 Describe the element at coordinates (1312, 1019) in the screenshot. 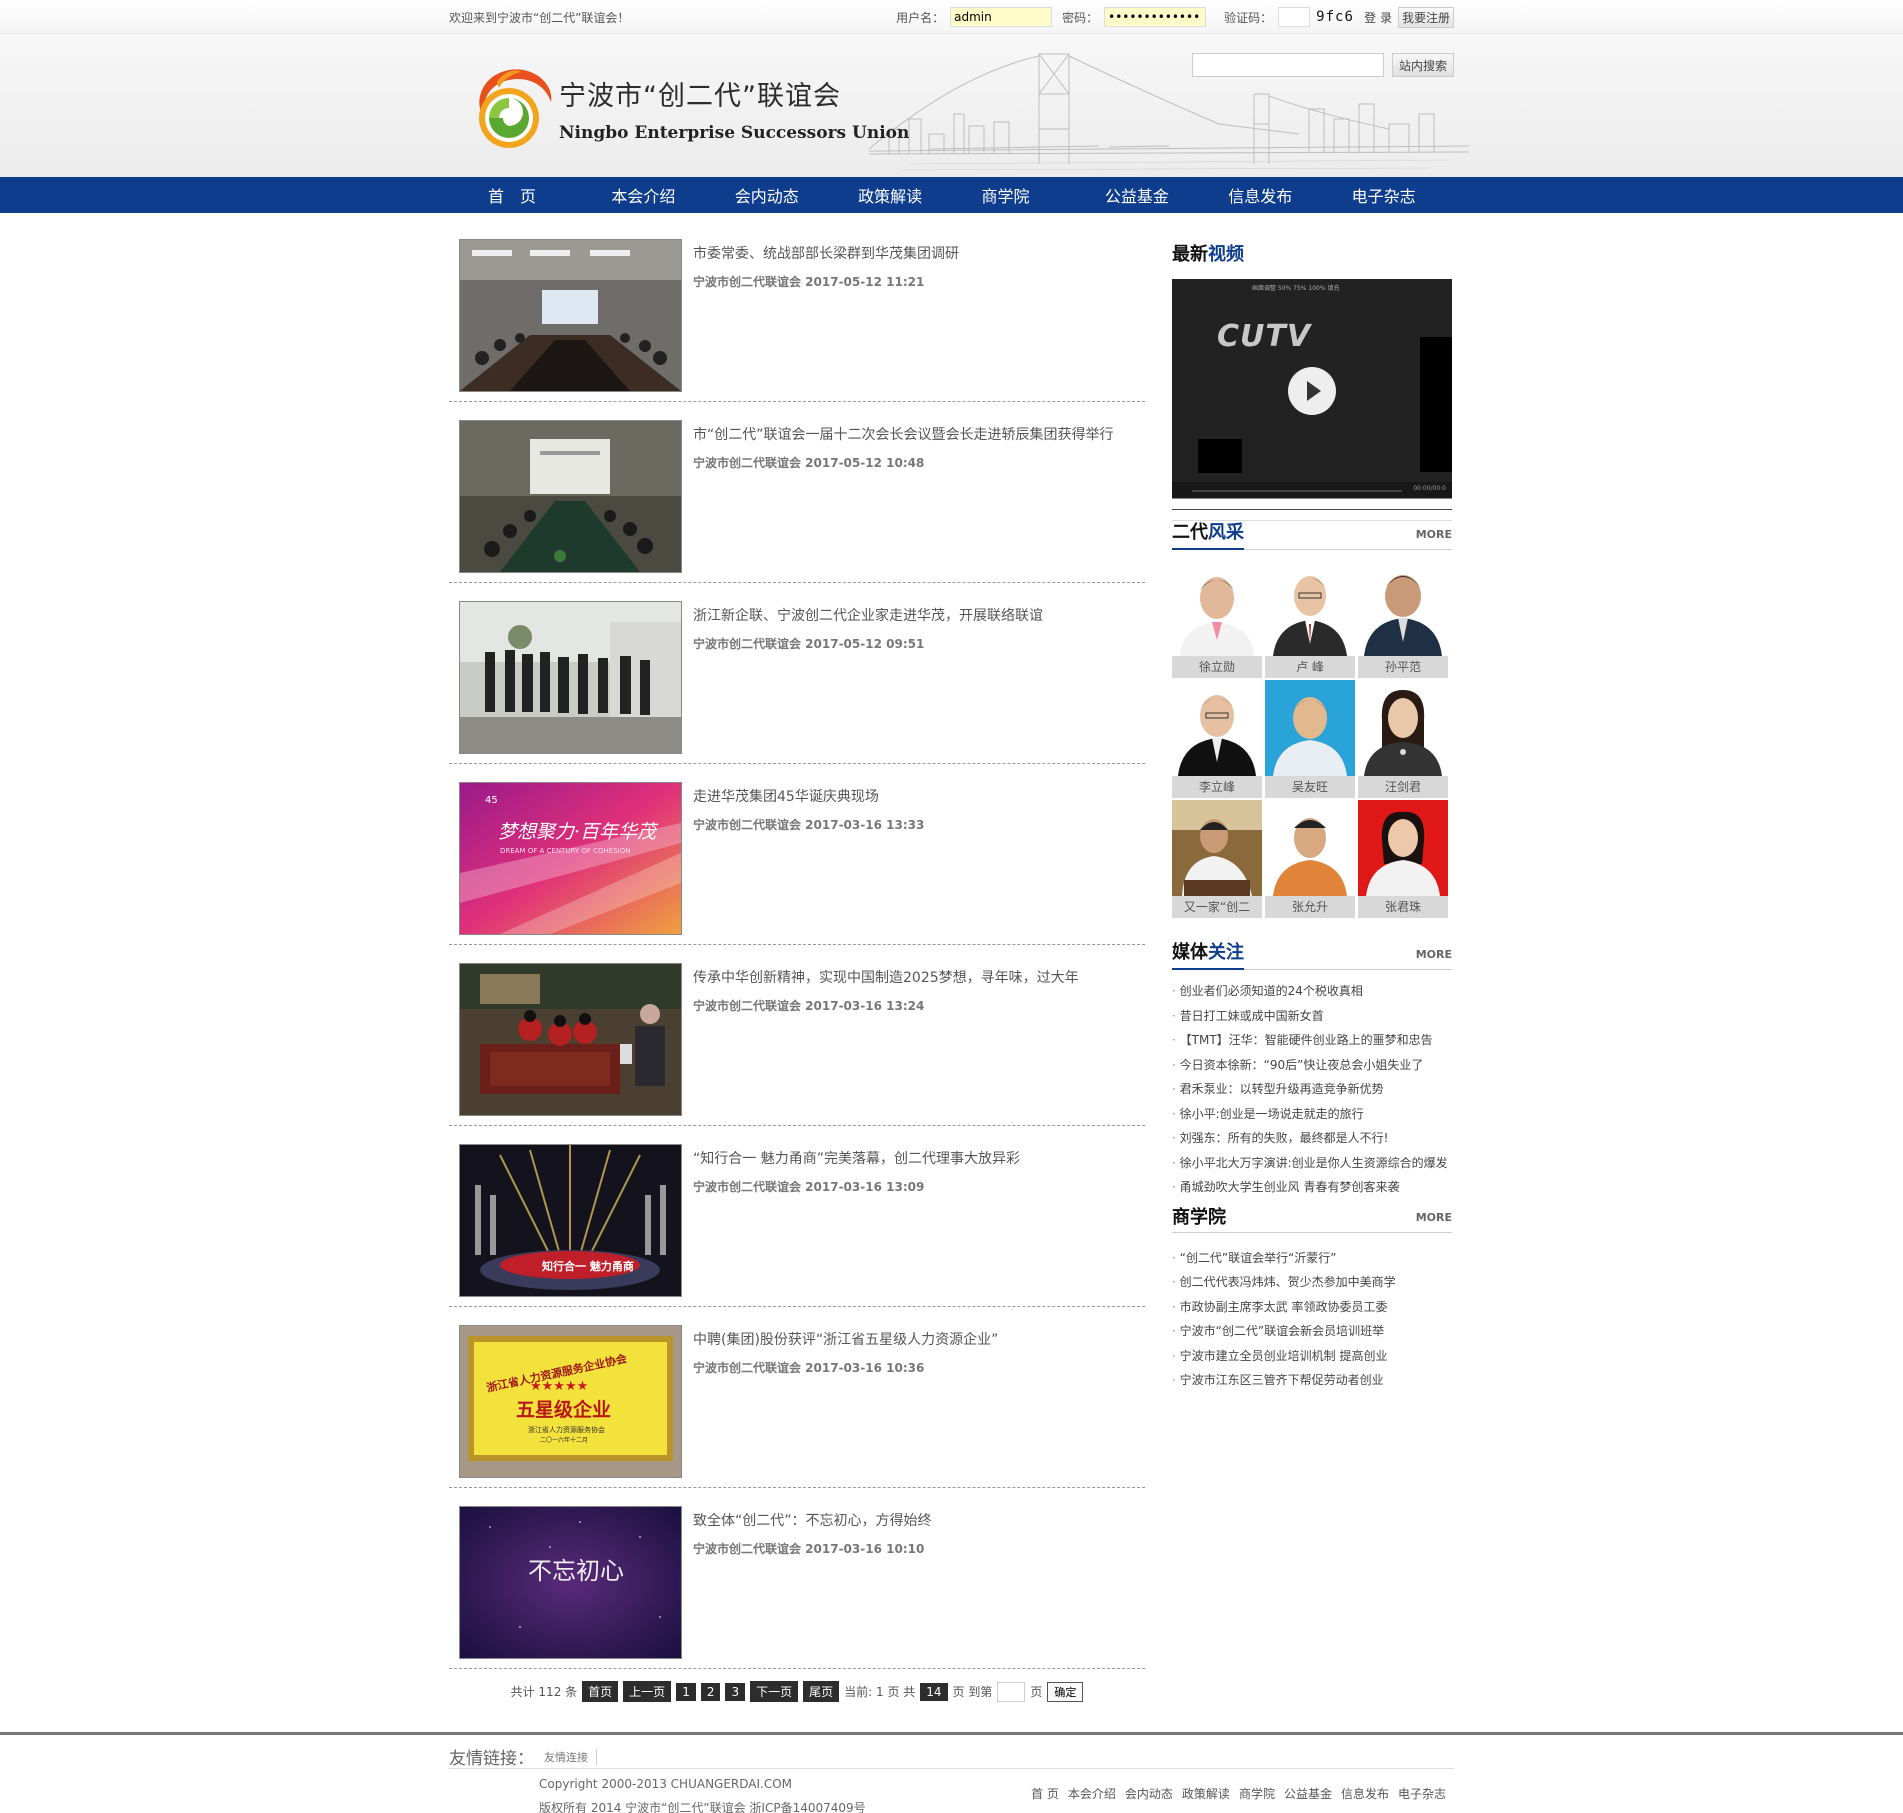

I see `list-item: 昔日打工妹或成中国新女首` at that location.